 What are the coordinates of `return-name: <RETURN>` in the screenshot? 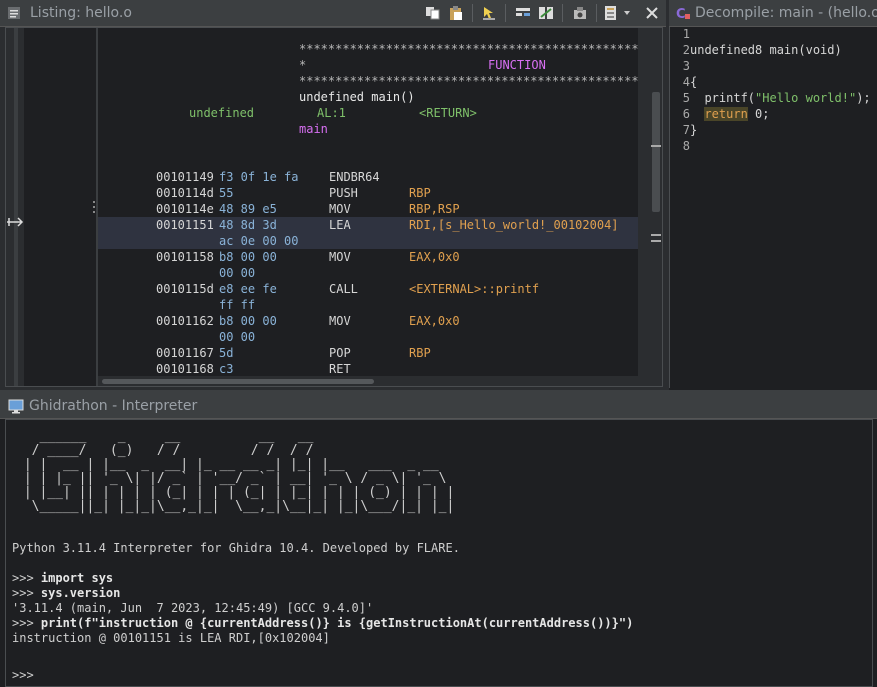 It's located at (448, 113).